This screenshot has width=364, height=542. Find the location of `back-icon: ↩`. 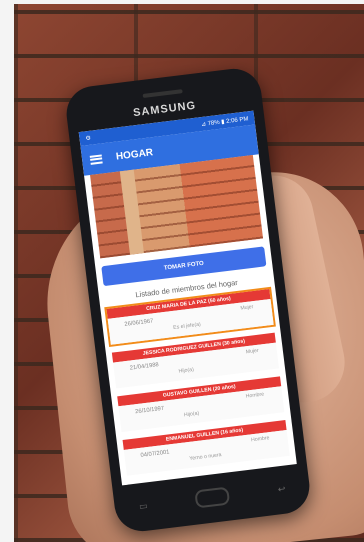

back-icon: ↩ is located at coordinates (281, 489).